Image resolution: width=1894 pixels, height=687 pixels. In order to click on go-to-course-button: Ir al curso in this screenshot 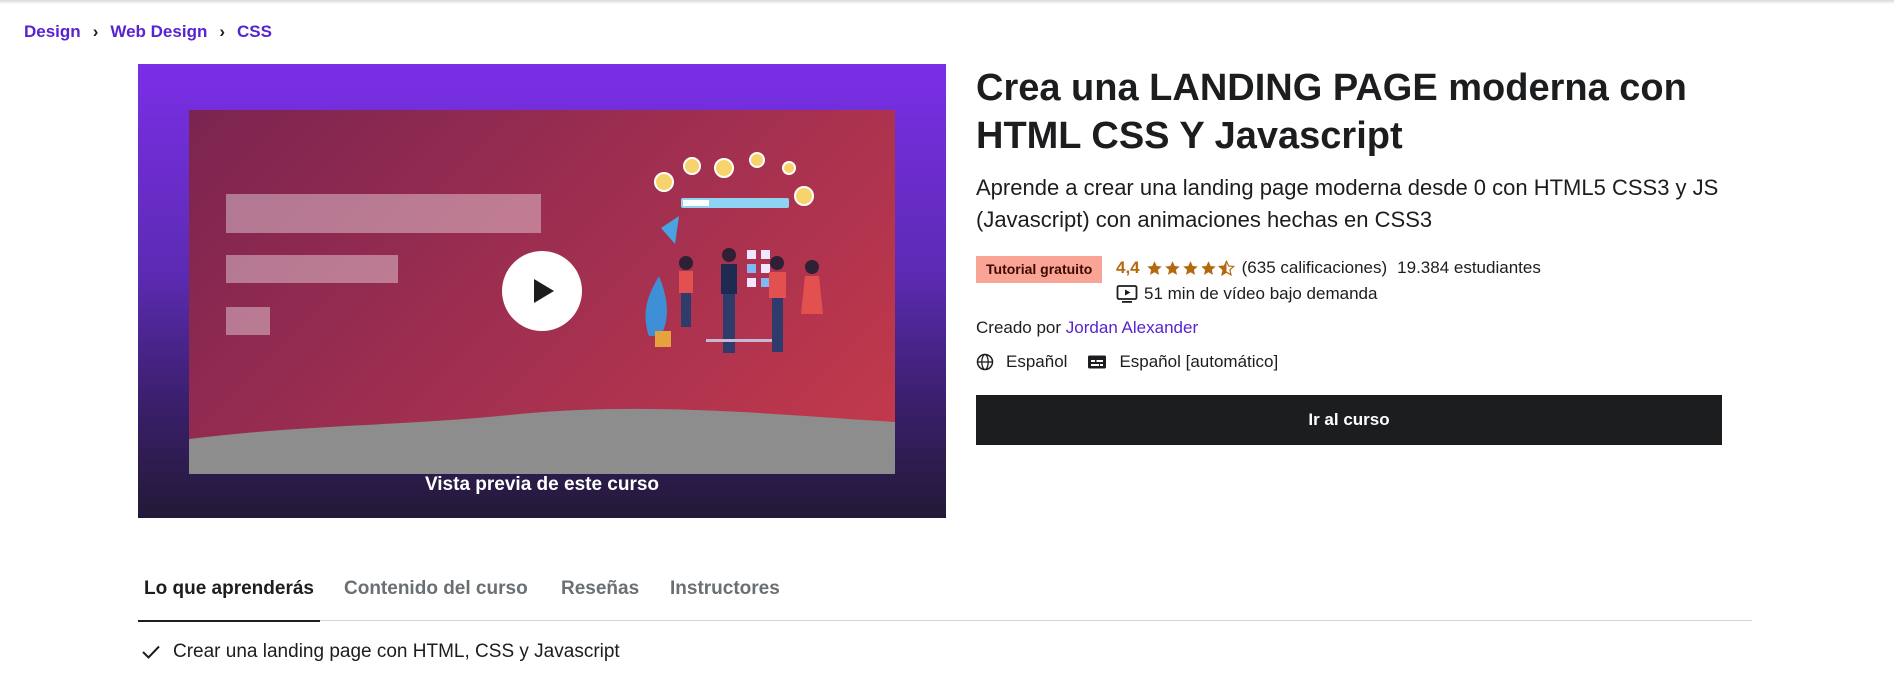, I will do `click(1349, 420)`.